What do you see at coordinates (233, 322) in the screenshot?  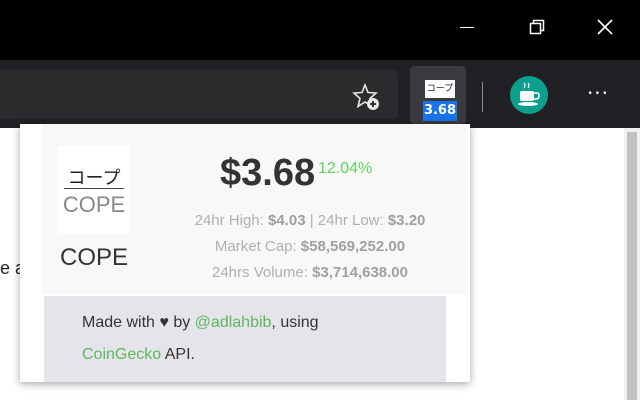 I see `author-link: @adlahbib` at bounding box center [233, 322].